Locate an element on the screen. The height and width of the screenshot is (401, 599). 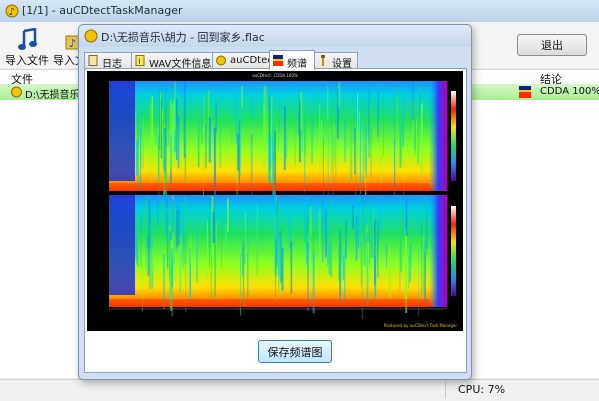
spectrogram-header: auCDtect: CDDA 100% is located at coordinates (275, 75).